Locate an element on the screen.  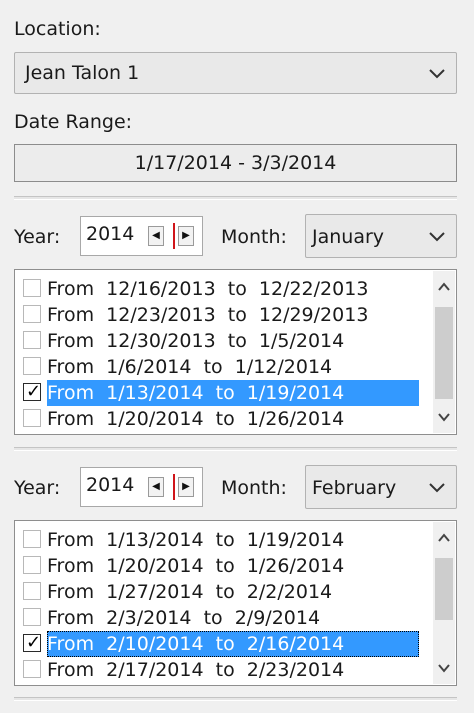
month-selected-value: January is located at coordinates (348, 237).